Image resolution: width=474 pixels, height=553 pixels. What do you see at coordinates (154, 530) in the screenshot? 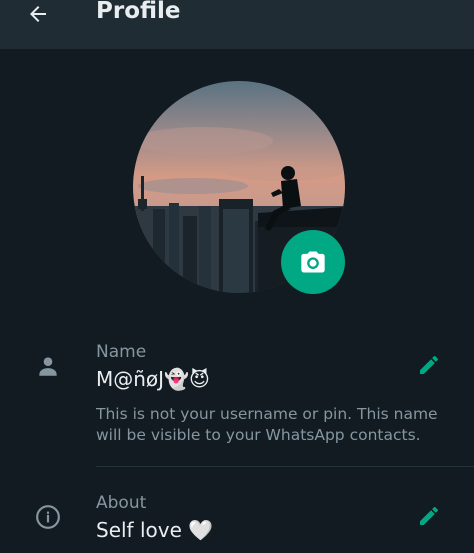
I see `about-value: Self love 🤍` at bounding box center [154, 530].